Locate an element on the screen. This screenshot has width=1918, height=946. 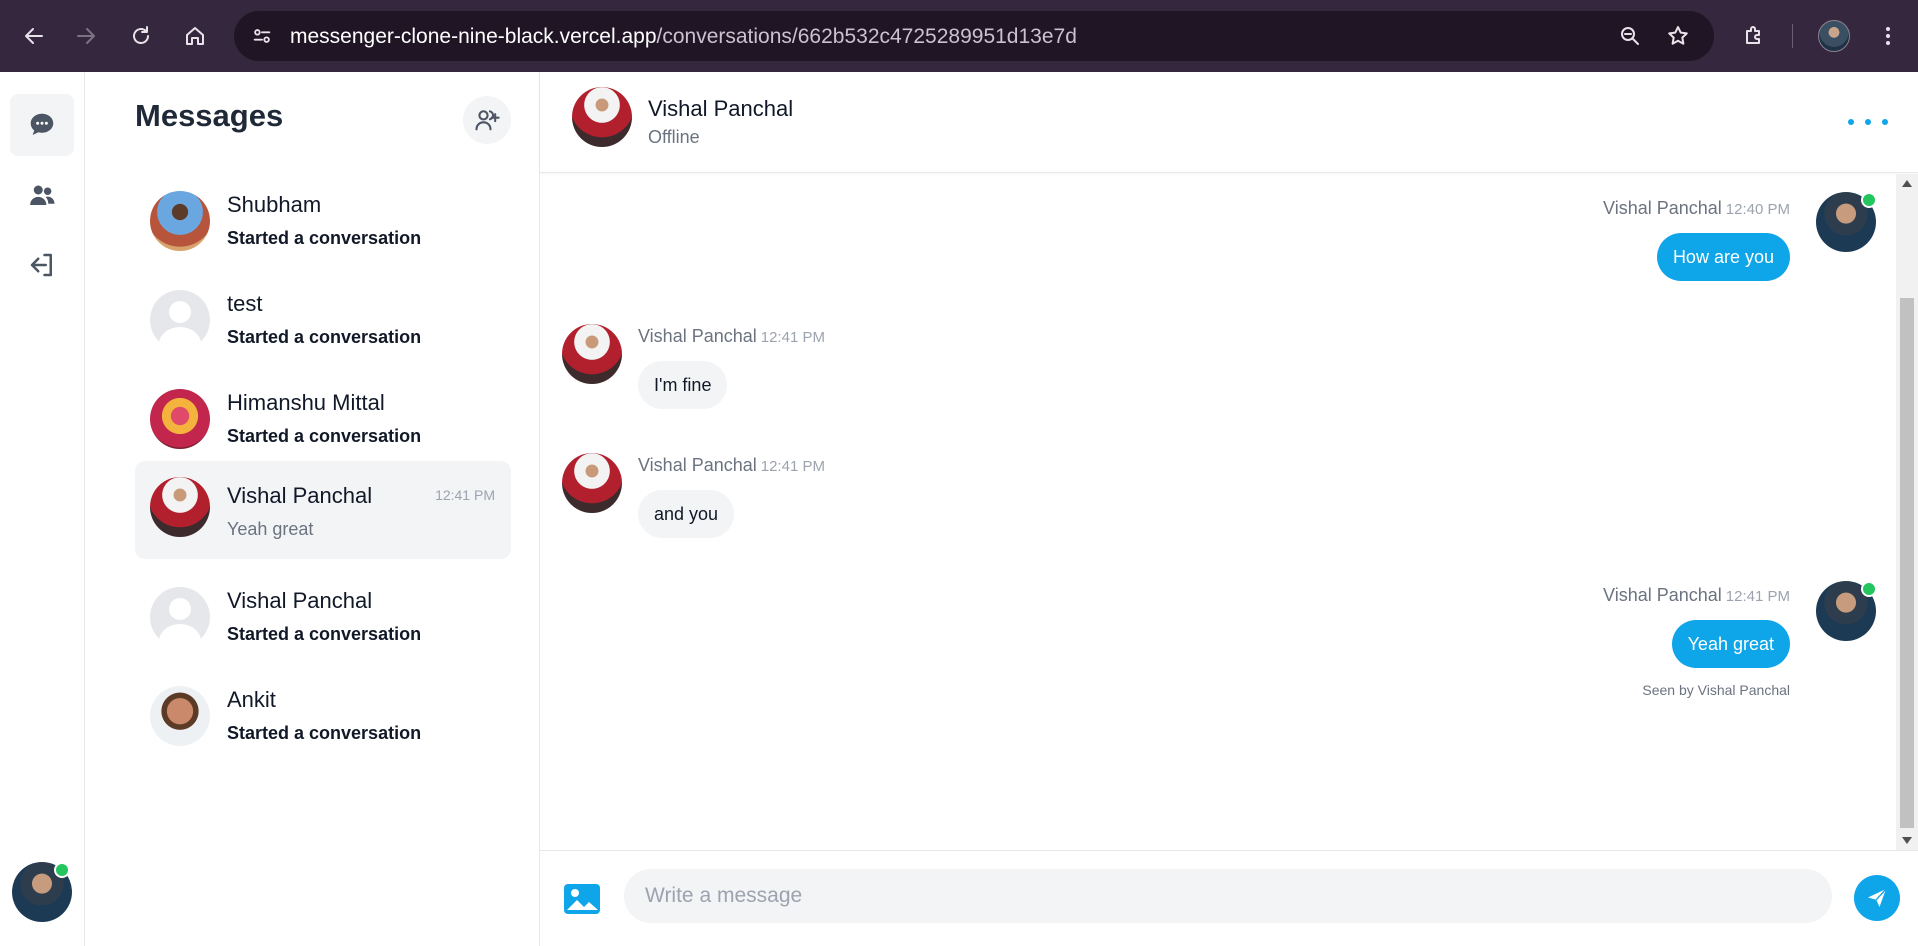
conversation-time: 12:41 PM is located at coordinates (465, 495).